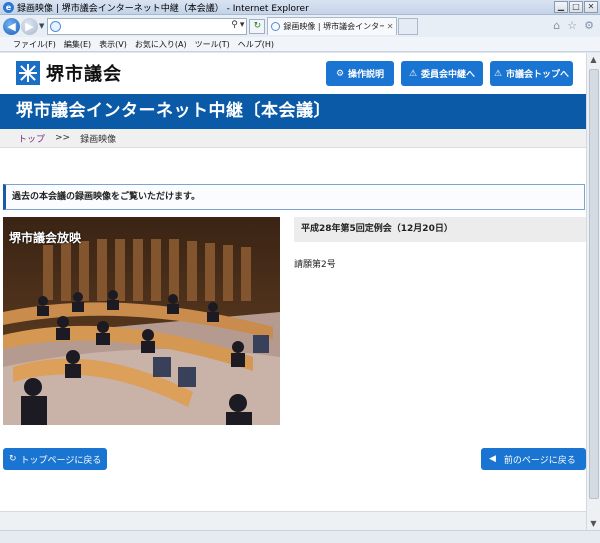 Image resolution: width=600 pixels, height=543 pixels. What do you see at coordinates (440, 229) in the screenshot?
I see `meeting-session-title: 平成28年第5回定例会（12月20日）` at bounding box center [440, 229].